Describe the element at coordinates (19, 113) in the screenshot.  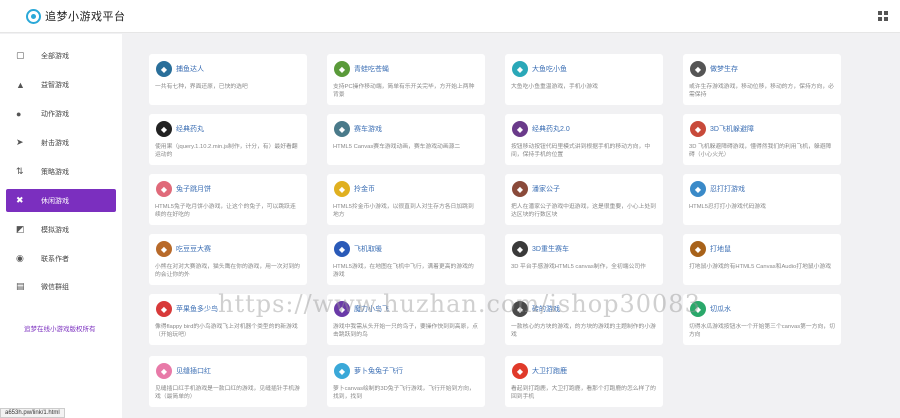
I see `reddit-icon: ●` at that location.